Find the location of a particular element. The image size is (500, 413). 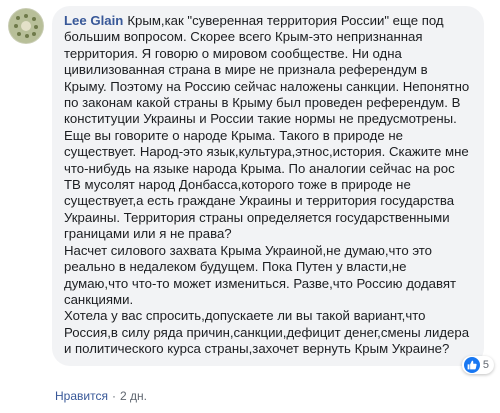

like-button: Нравится is located at coordinates (81, 396).